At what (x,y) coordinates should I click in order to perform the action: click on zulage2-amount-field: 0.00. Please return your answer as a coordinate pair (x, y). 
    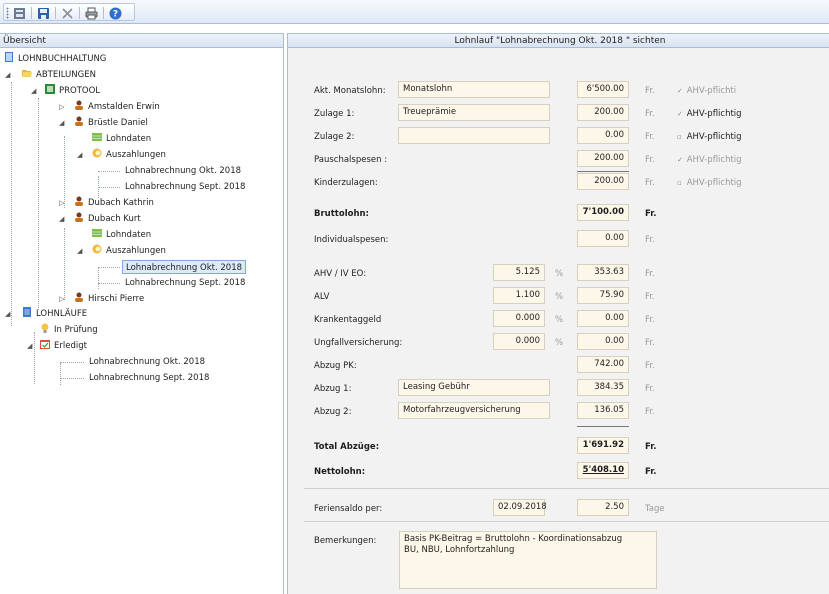
    Looking at the image, I should click on (603, 135).